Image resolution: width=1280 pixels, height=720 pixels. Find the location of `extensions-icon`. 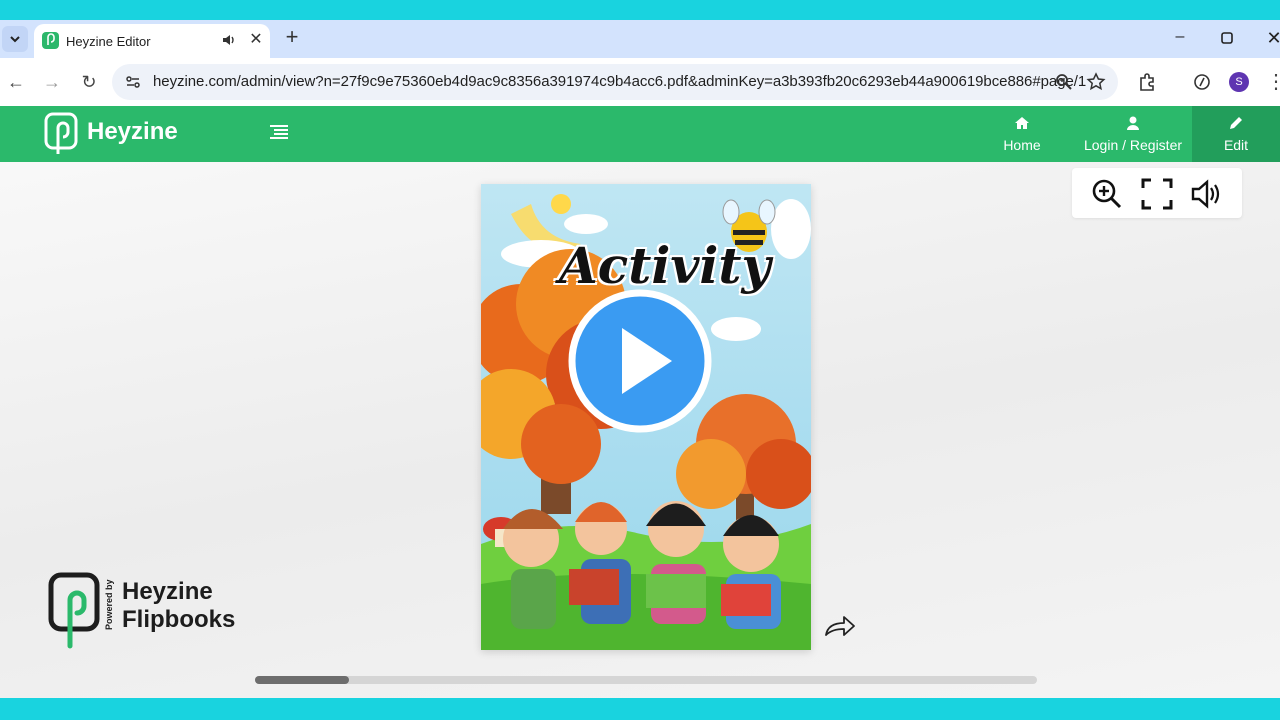

extensions-icon is located at coordinates (1148, 82).